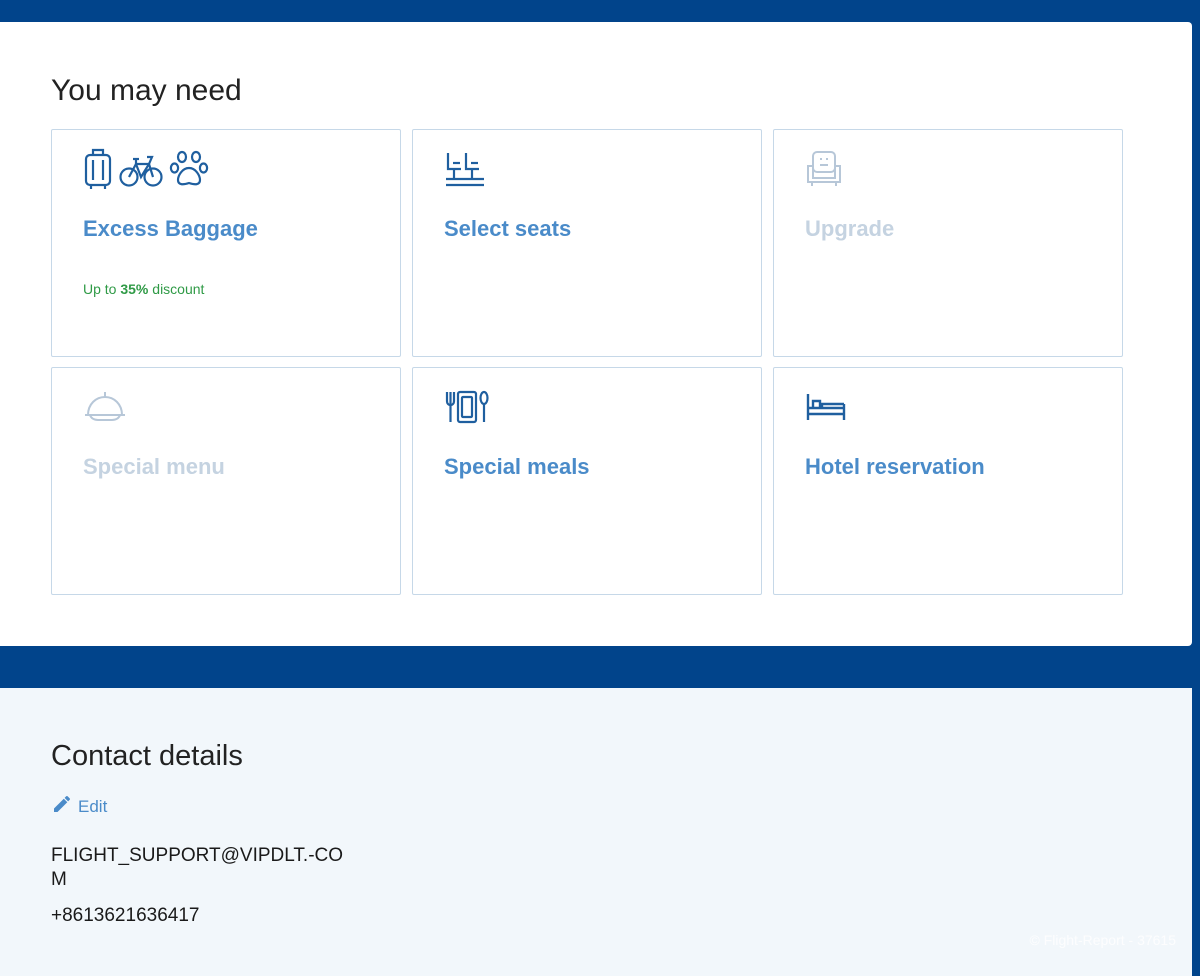  I want to click on tile-label: Excess Baggage, so click(170, 228).